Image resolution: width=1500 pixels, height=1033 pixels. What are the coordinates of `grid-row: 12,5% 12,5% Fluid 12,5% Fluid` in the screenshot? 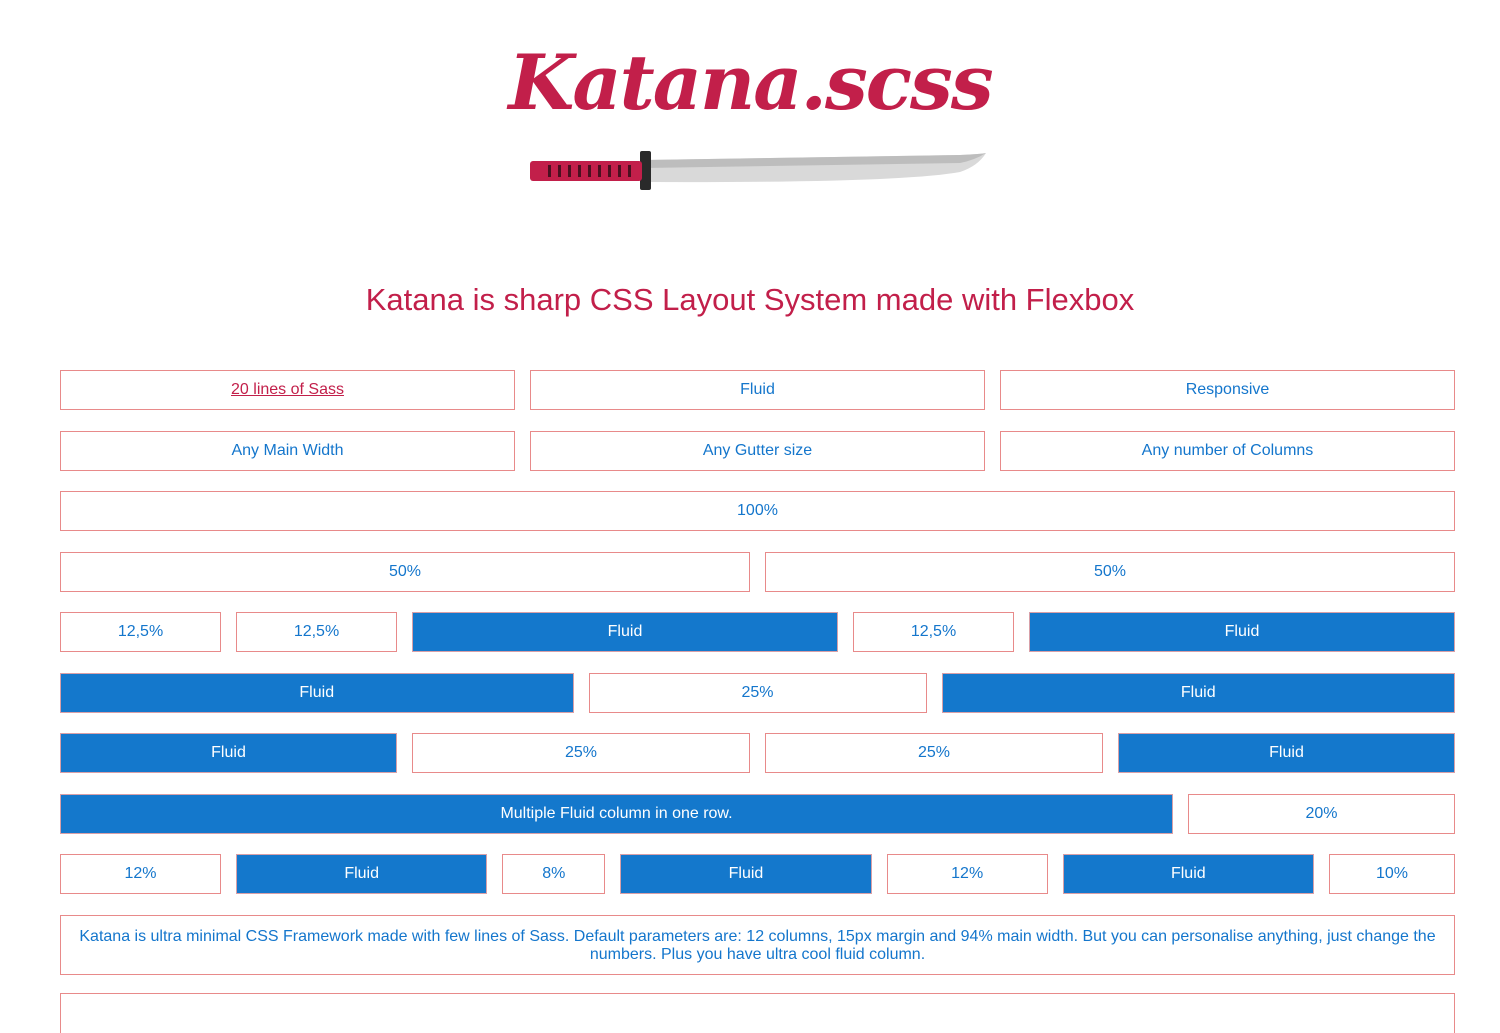 It's located at (757, 632).